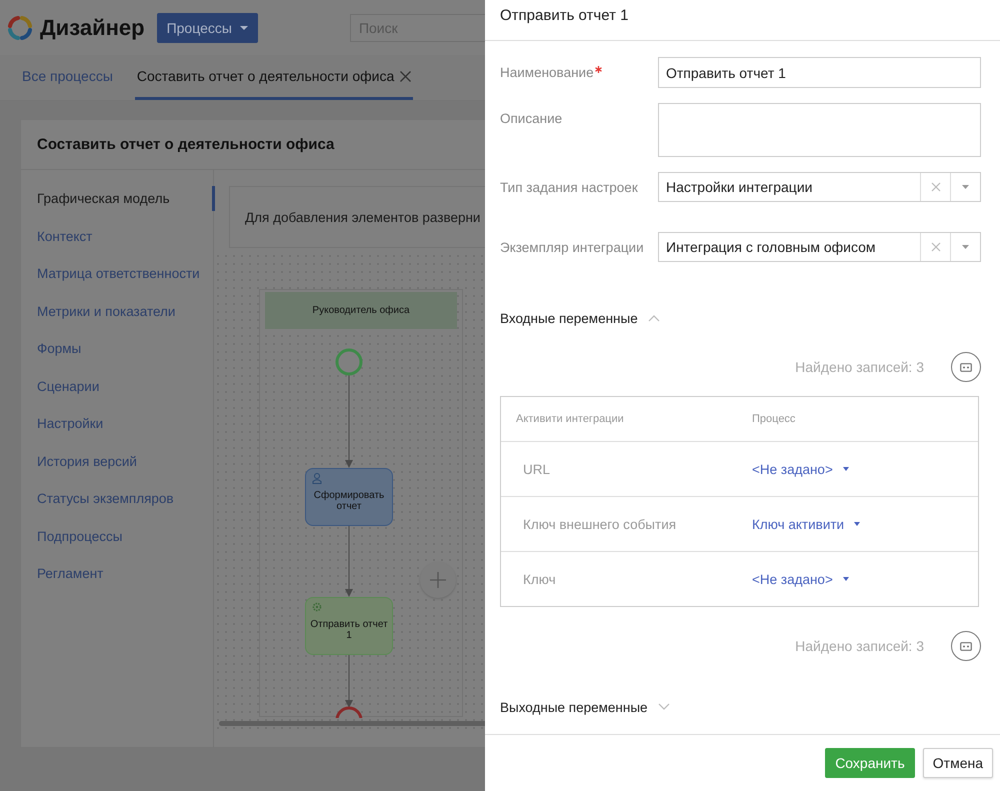  Describe the element at coordinates (352, 723) in the screenshot. I see `scrollbar` at that location.